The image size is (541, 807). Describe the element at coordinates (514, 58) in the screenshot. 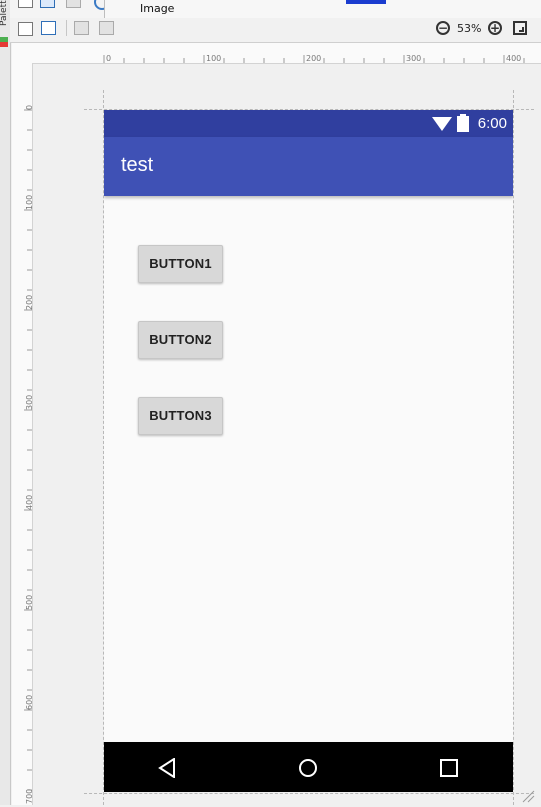

I see `ruler-x-label: 400` at that location.